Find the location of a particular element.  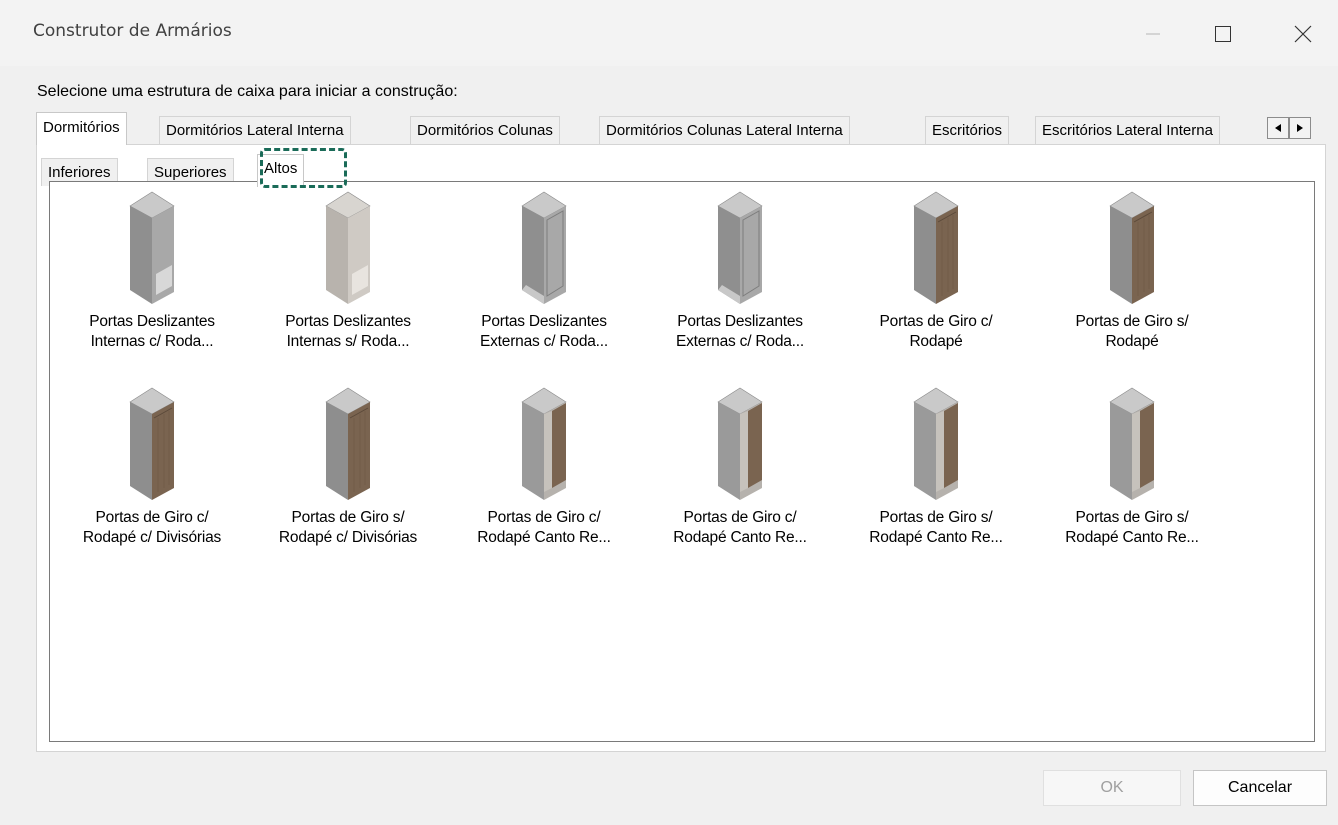

ok-button: OK is located at coordinates (1112, 788).